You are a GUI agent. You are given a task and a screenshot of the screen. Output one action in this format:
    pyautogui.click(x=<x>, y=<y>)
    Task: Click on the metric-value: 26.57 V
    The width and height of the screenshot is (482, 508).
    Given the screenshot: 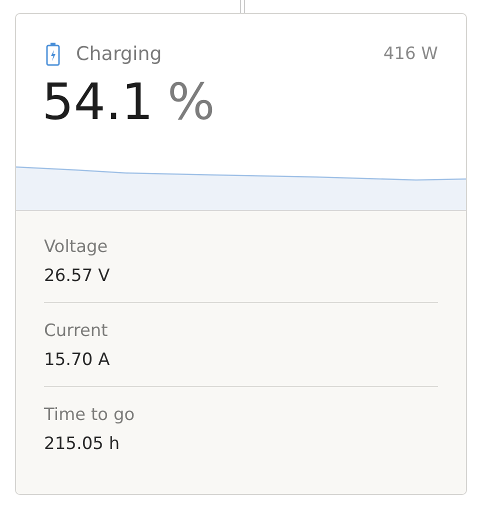 What is the action you would take?
    pyautogui.click(x=77, y=276)
    